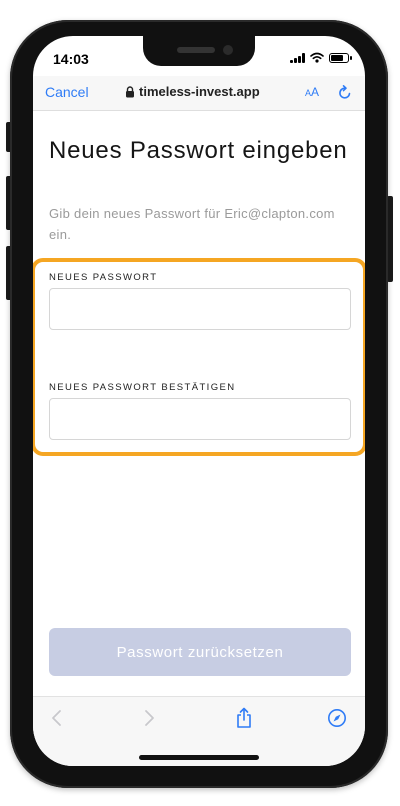  I want to click on back-button, so click(57, 719).